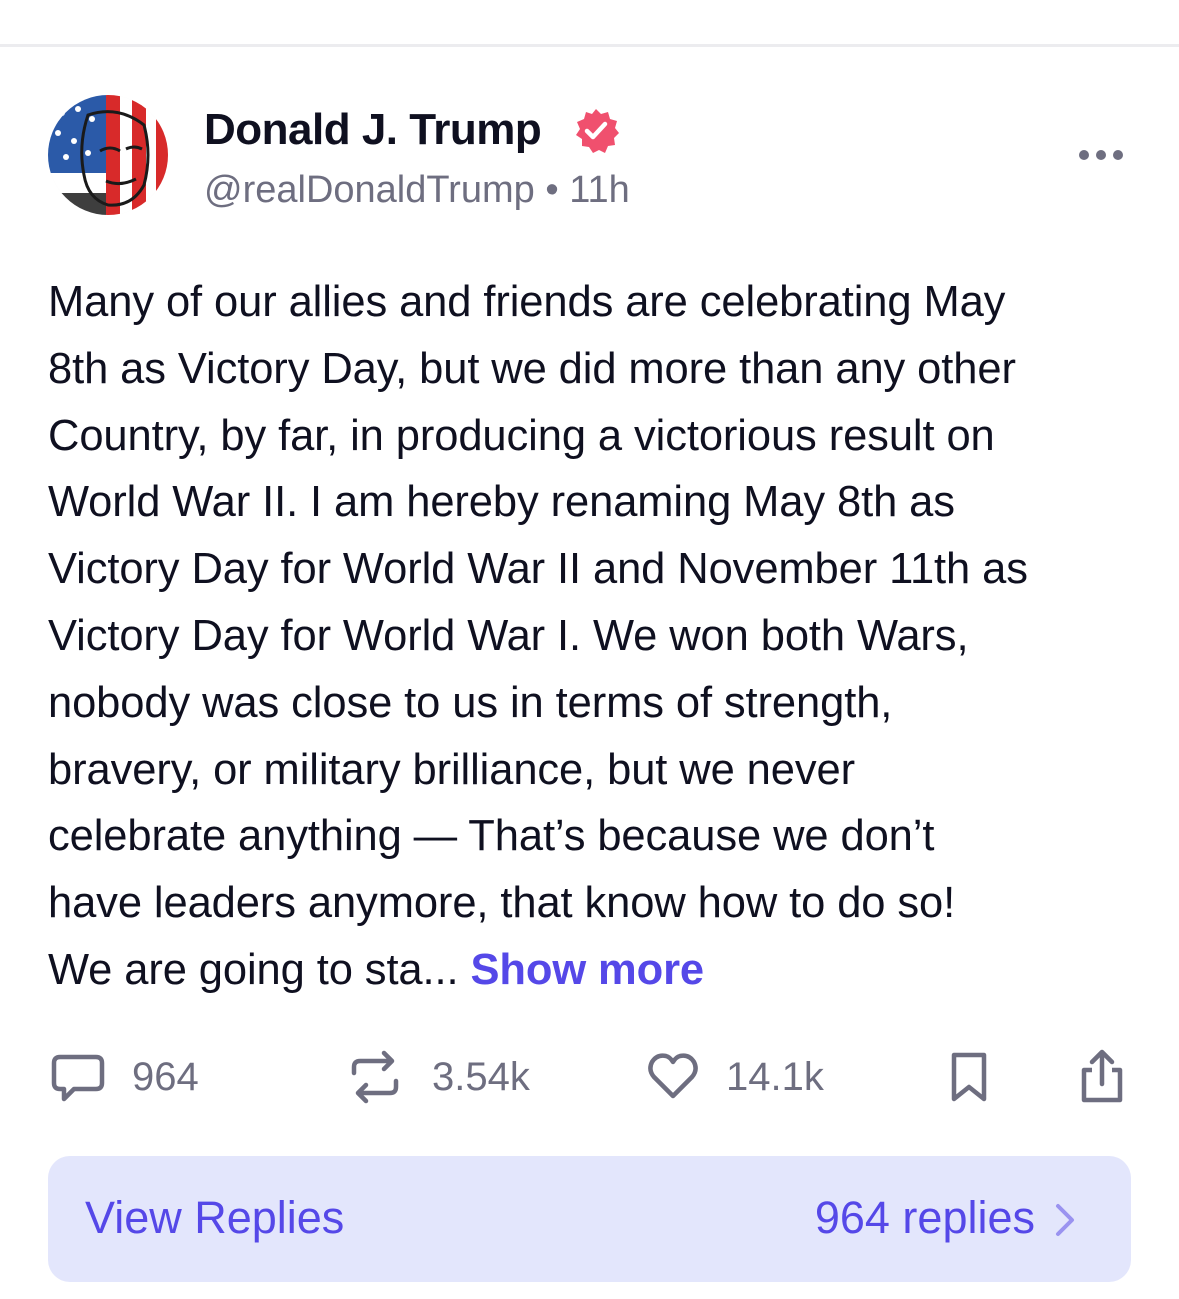  I want to click on more-options-icon, so click(1101, 155).